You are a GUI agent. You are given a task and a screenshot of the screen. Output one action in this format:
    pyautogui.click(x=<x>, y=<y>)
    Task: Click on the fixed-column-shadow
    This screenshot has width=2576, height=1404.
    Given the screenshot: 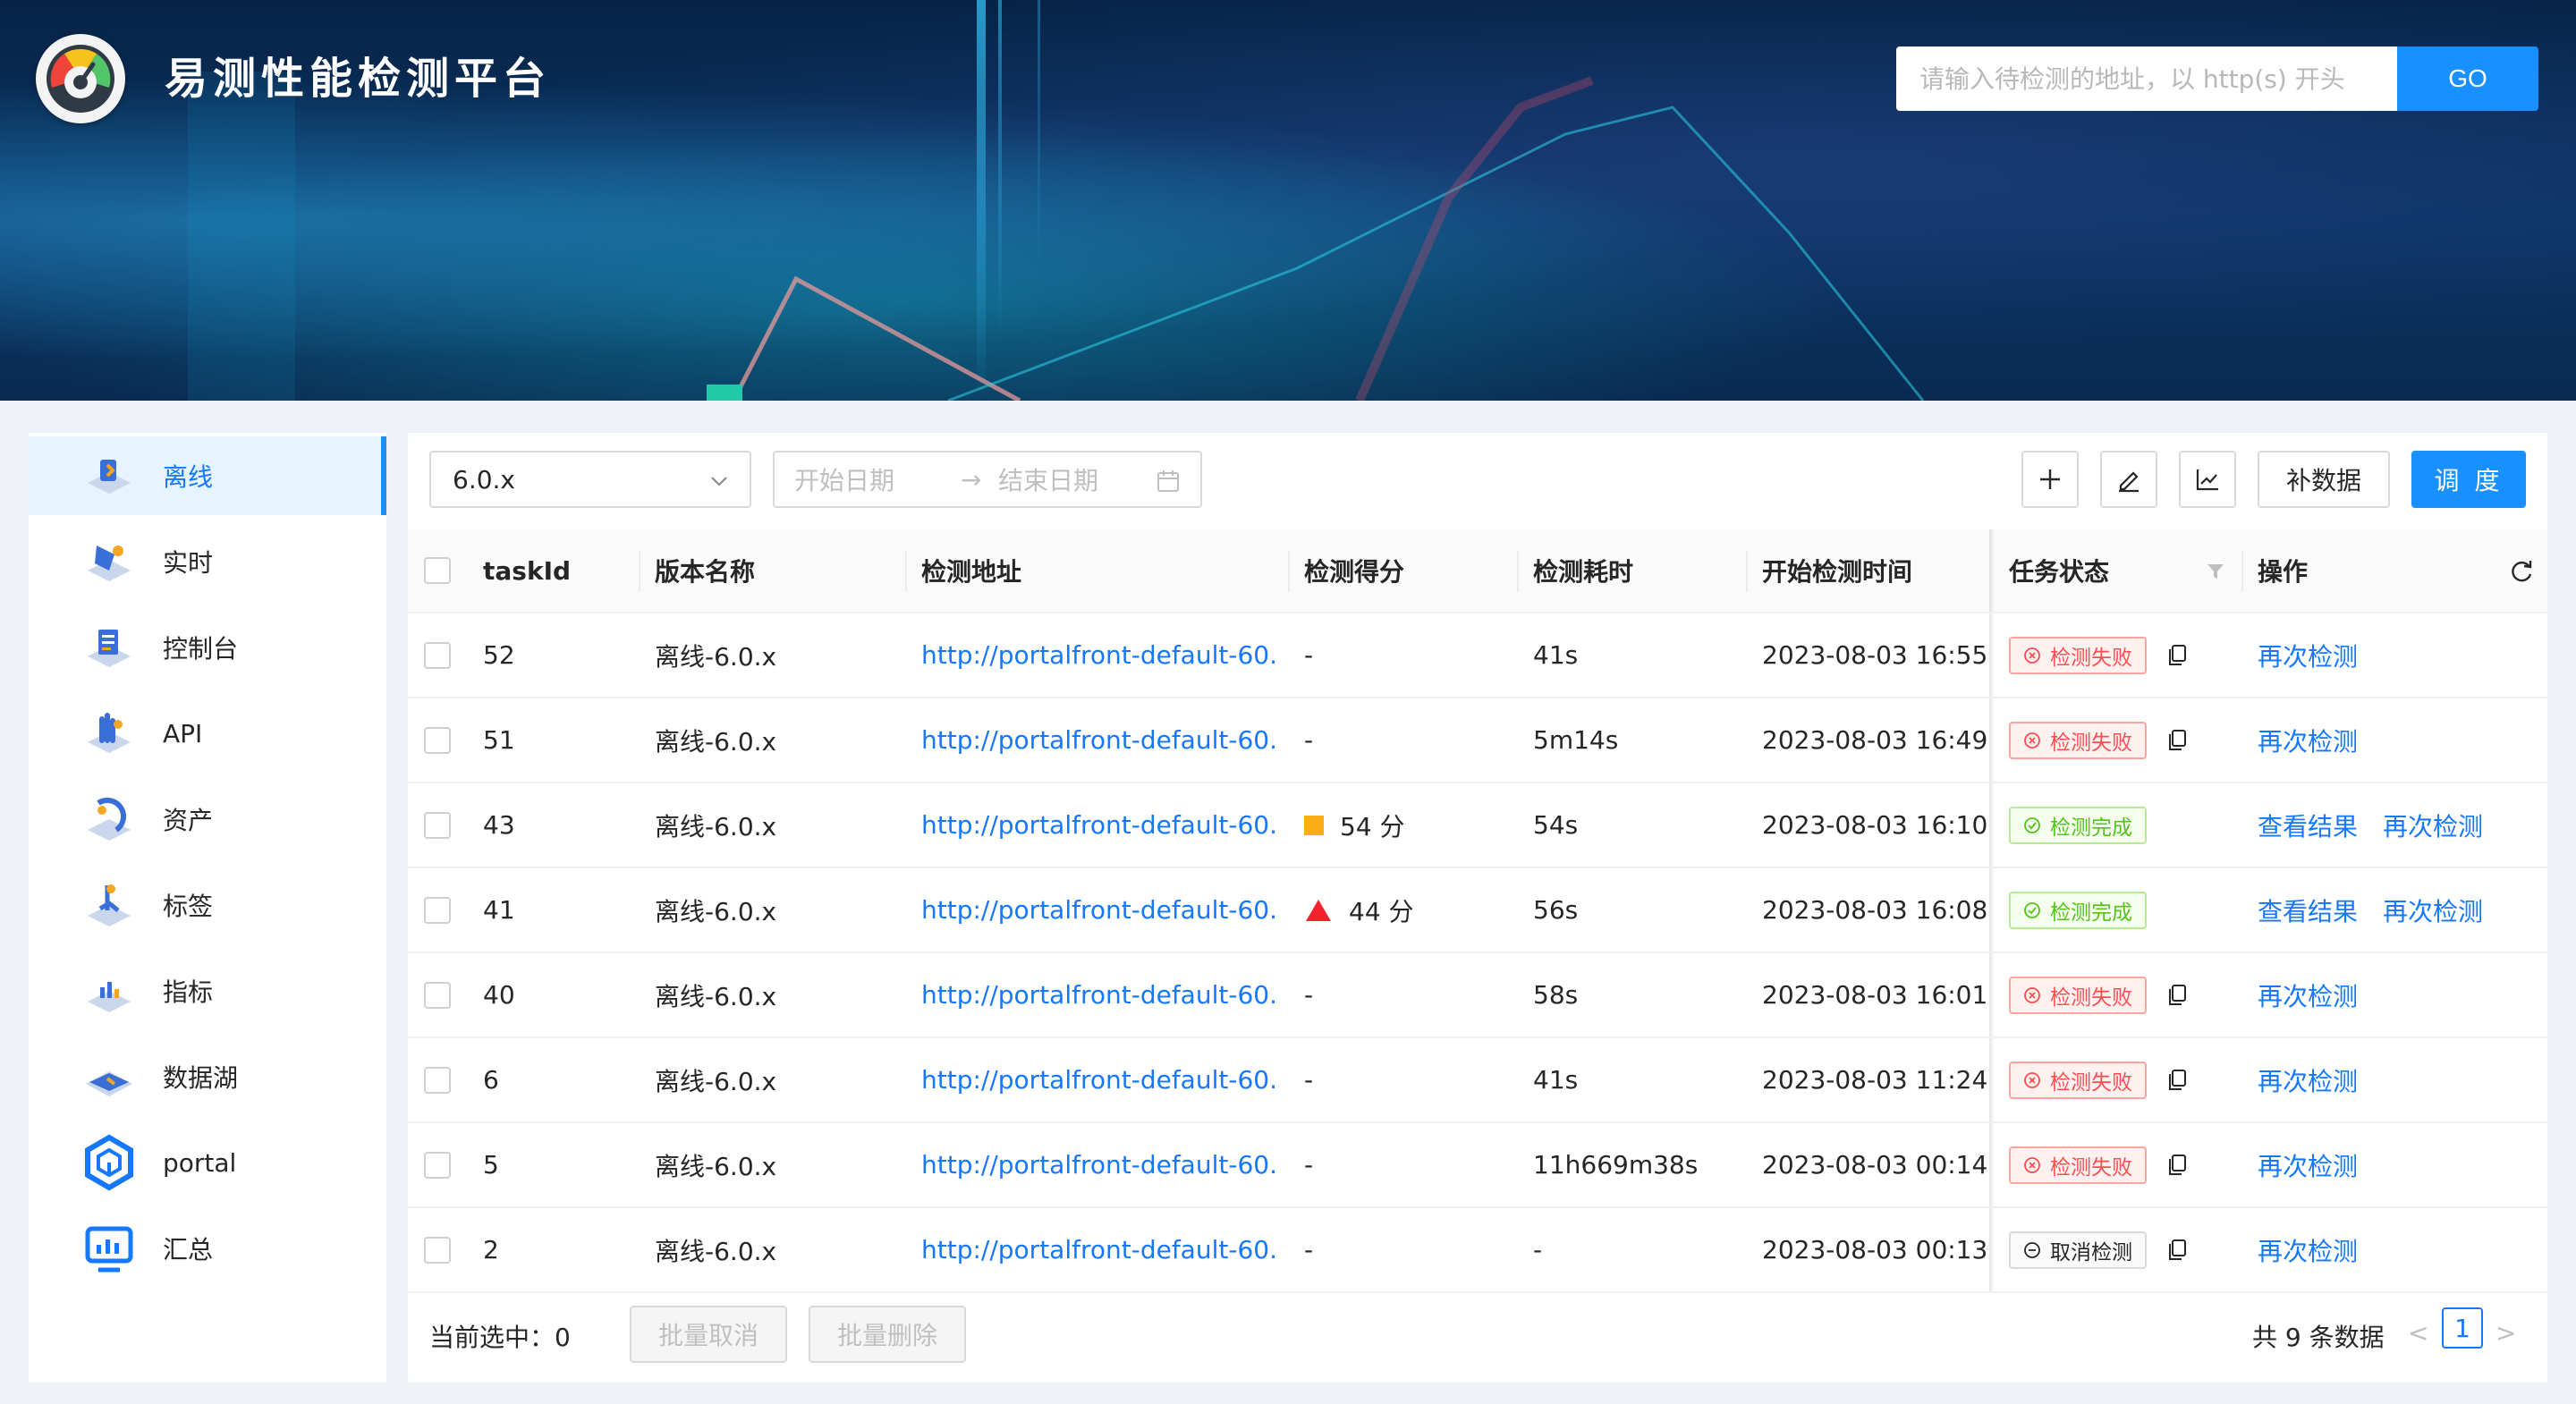 What is the action you would take?
    pyautogui.click(x=1992, y=570)
    